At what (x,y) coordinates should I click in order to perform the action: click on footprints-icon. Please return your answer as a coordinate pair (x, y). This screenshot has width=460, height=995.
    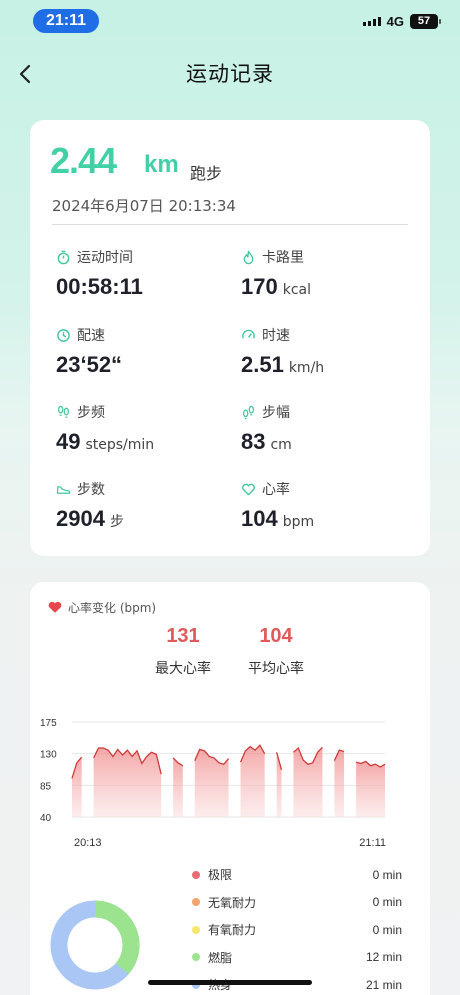
    Looking at the image, I should click on (63, 411).